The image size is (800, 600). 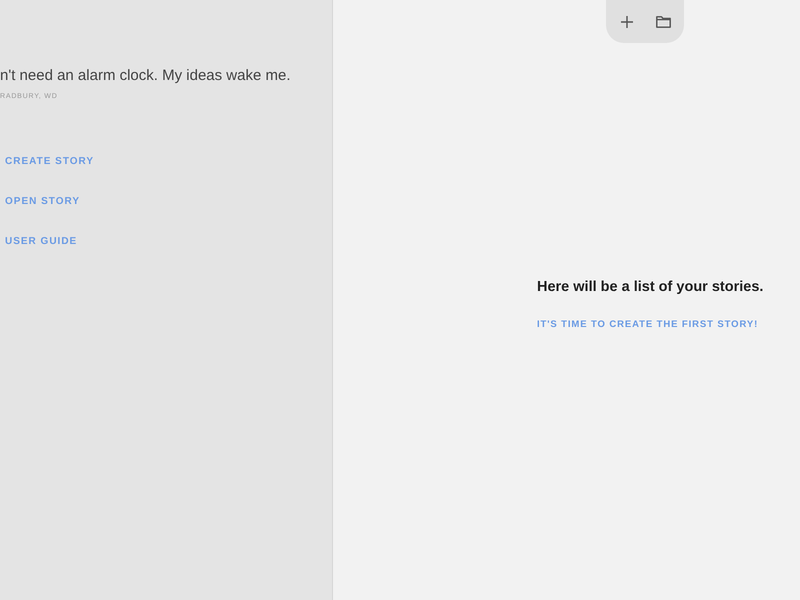 What do you see at coordinates (145, 76) in the screenshot?
I see `quote-text: n't need an alarm clock. My ideas wake me.` at bounding box center [145, 76].